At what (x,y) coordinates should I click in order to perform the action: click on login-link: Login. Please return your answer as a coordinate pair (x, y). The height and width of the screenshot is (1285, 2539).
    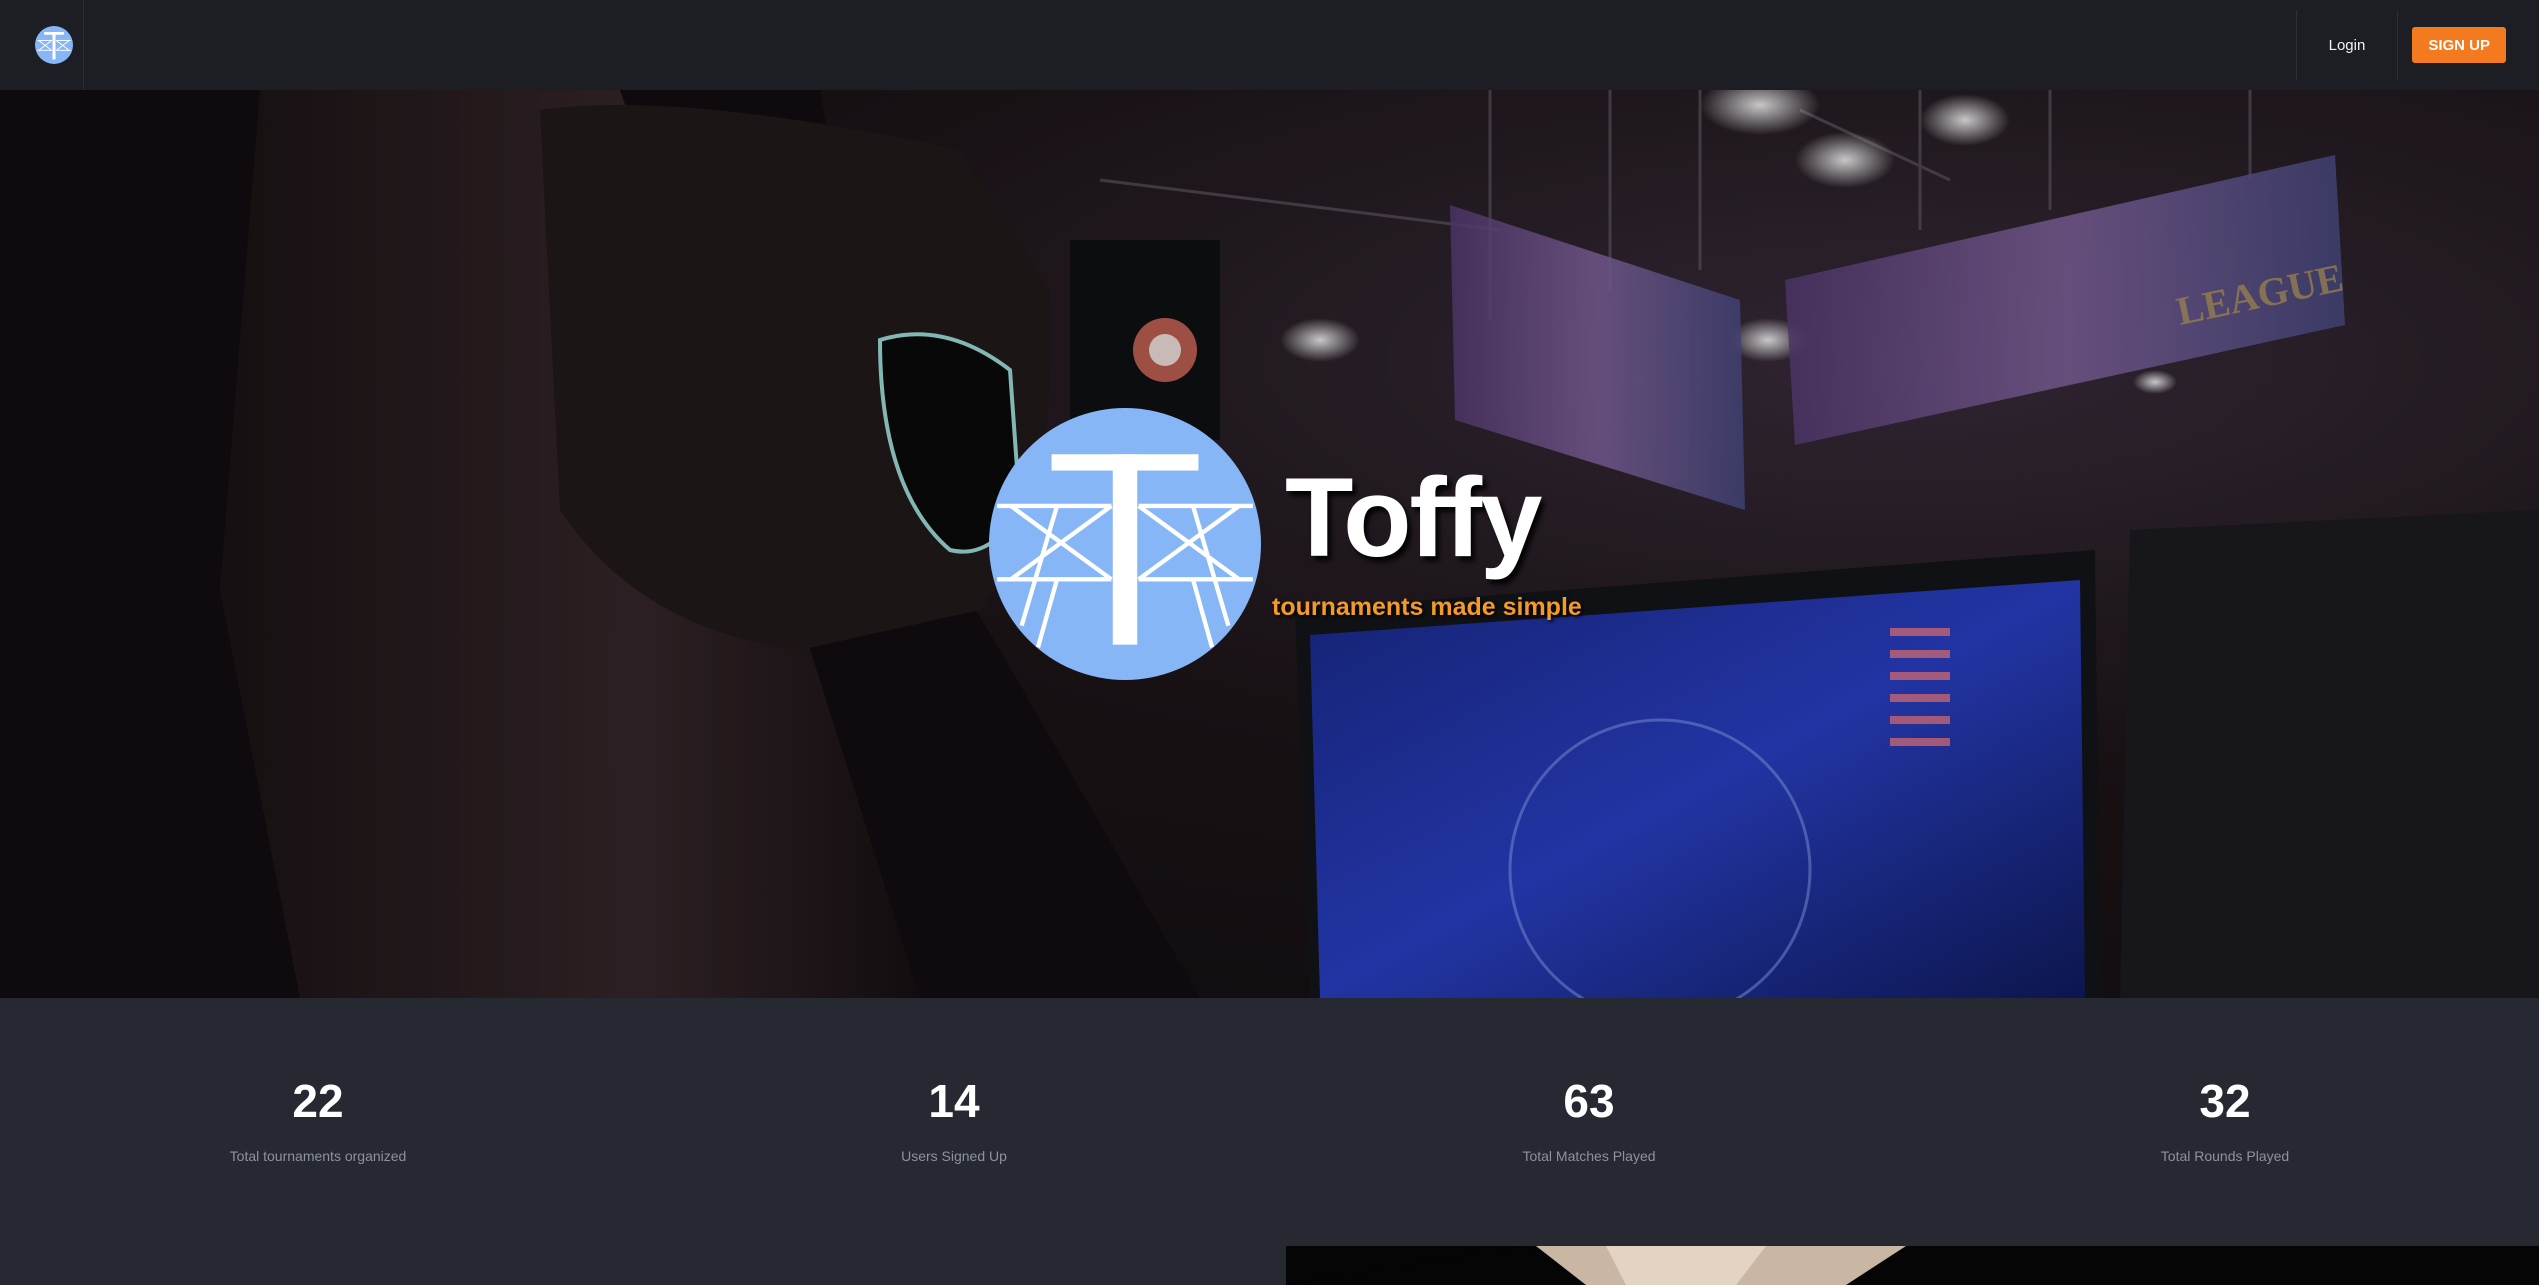
    Looking at the image, I should click on (2347, 45).